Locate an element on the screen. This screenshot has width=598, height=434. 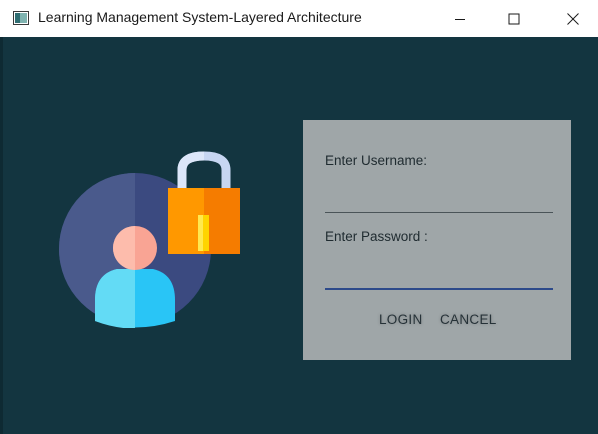
maximize-icon is located at coordinates (514, 18).